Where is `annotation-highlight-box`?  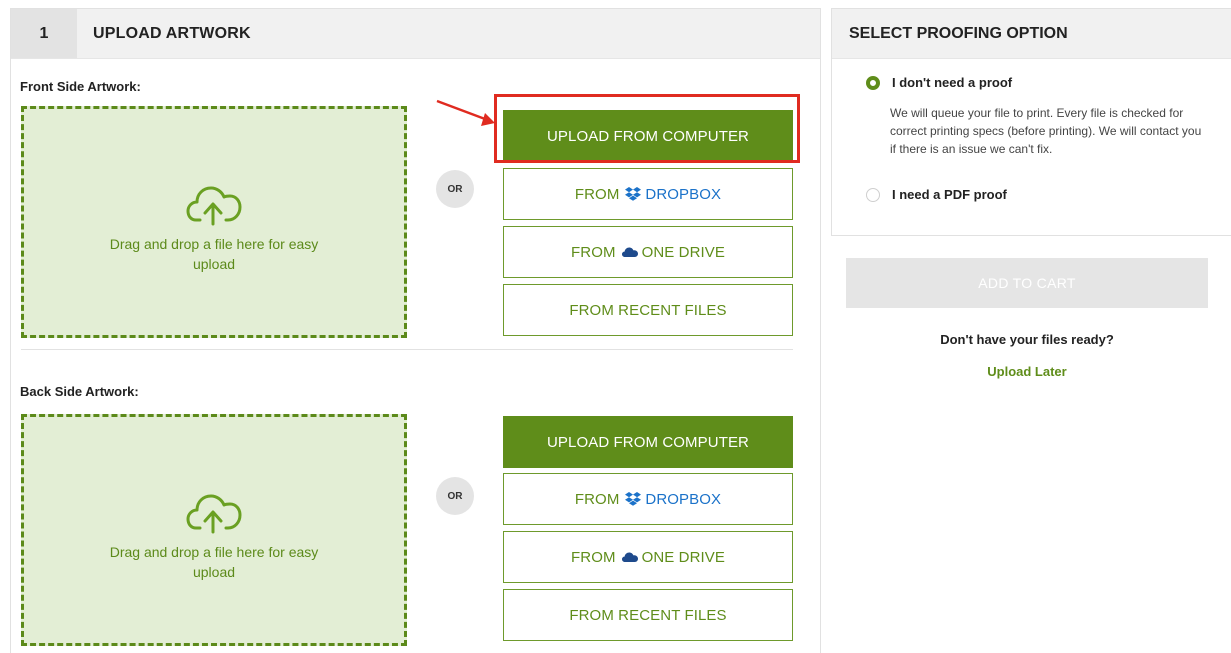 annotation-highlight-box is located at coordinates (647, 128).